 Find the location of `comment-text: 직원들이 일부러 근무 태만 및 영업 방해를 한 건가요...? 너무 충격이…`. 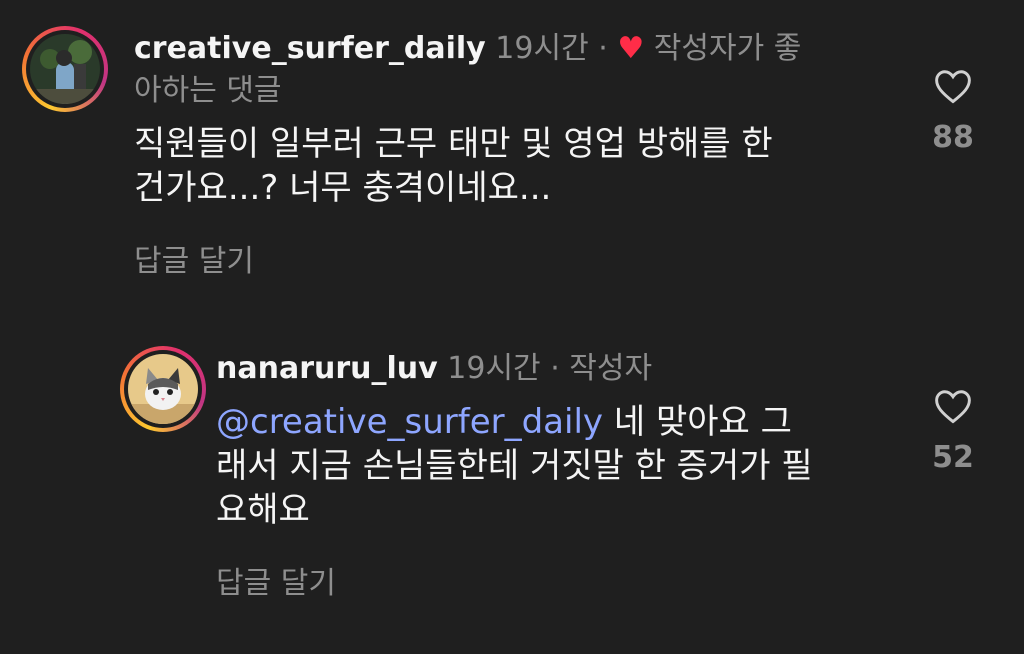

comment-text: 직원들이 일부러 근무 태만 및 영업 방해를 한 건가요...? 너무 충격이… is located at coordinates (514, 166).